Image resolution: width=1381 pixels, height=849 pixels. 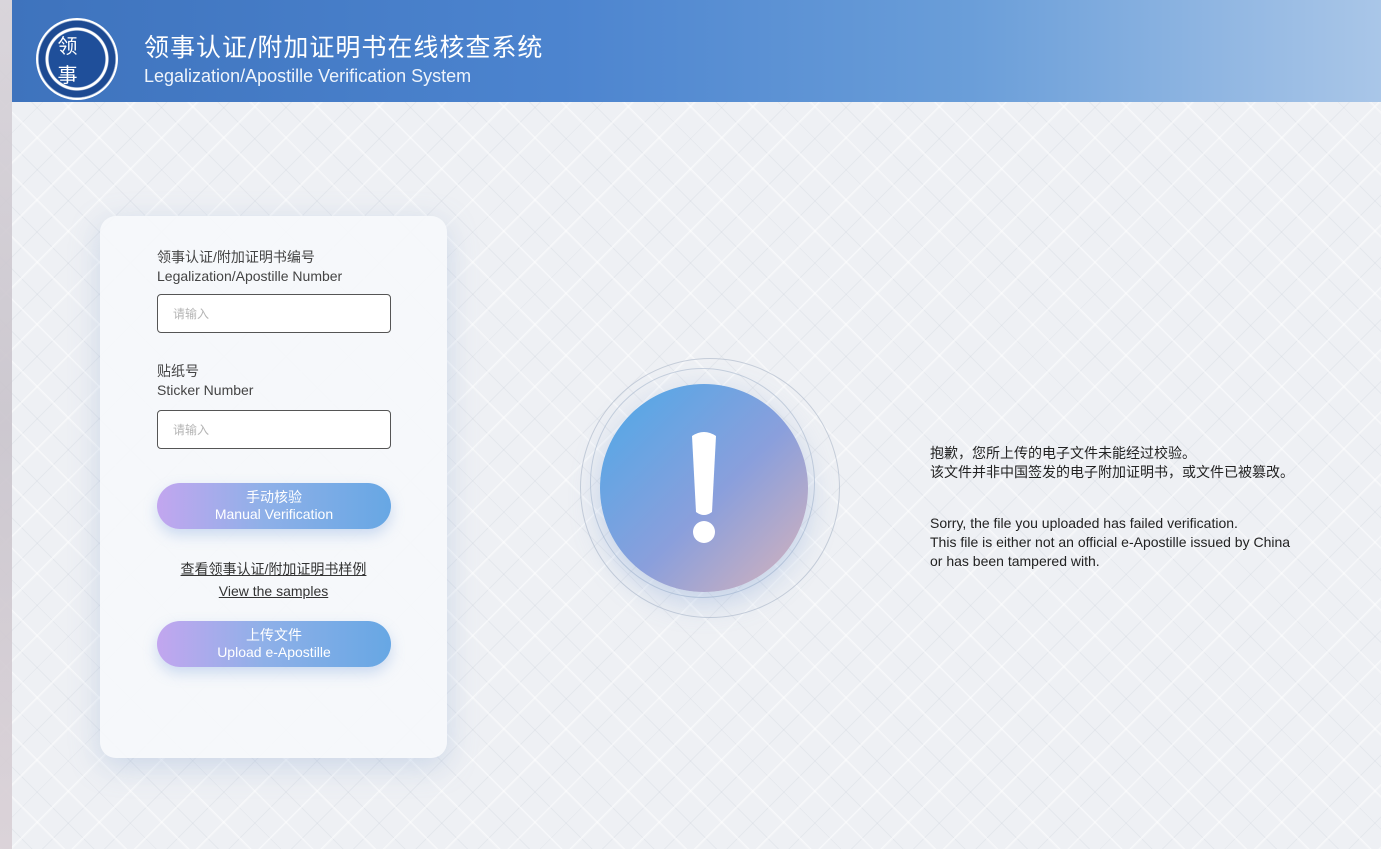 I want to click on manual-verification-label-cn: 手动核验, so click(x=274, y=497).